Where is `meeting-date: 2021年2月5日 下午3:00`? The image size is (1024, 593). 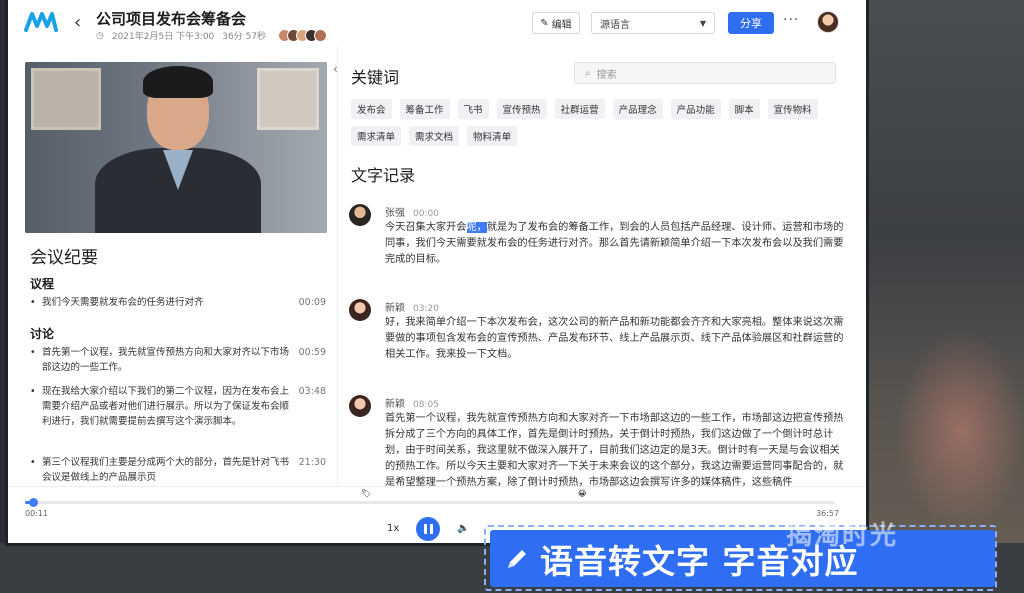
meeting-date: 2021年2月5日 下午3:00 is located at coordinates (163, 37).